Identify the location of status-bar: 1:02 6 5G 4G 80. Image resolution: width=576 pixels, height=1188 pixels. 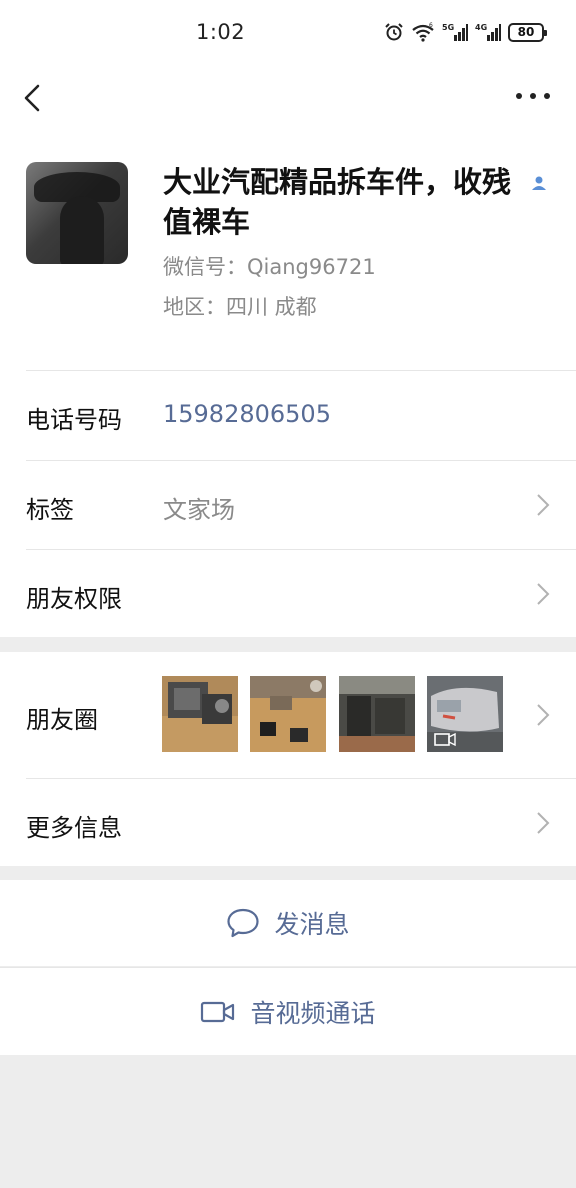
(288, 33).